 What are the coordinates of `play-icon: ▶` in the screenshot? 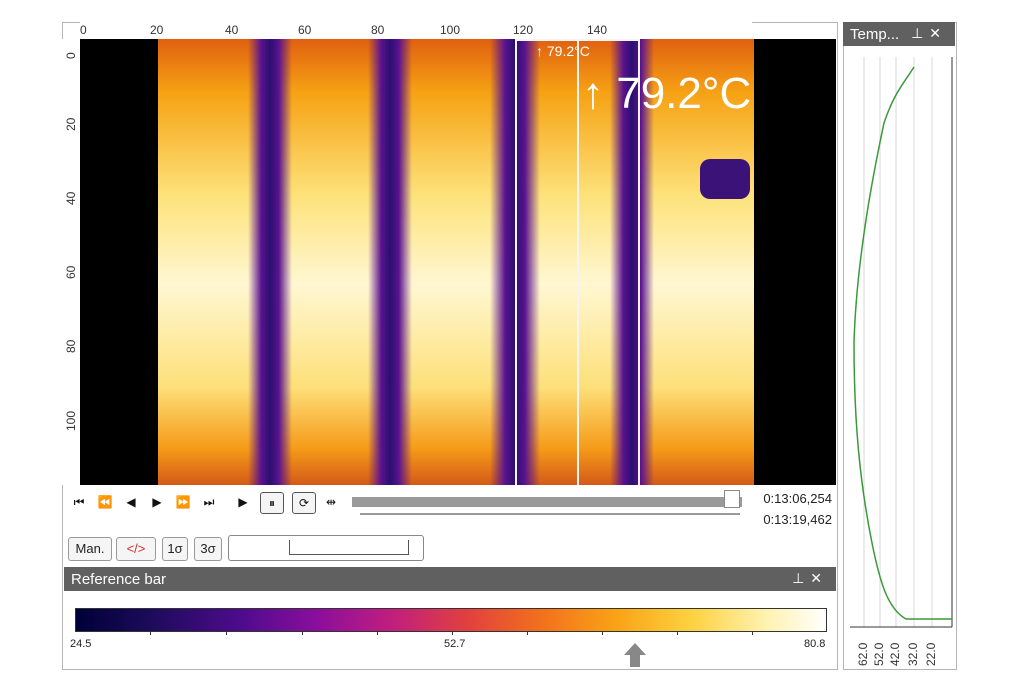 It's located at (243, 502).